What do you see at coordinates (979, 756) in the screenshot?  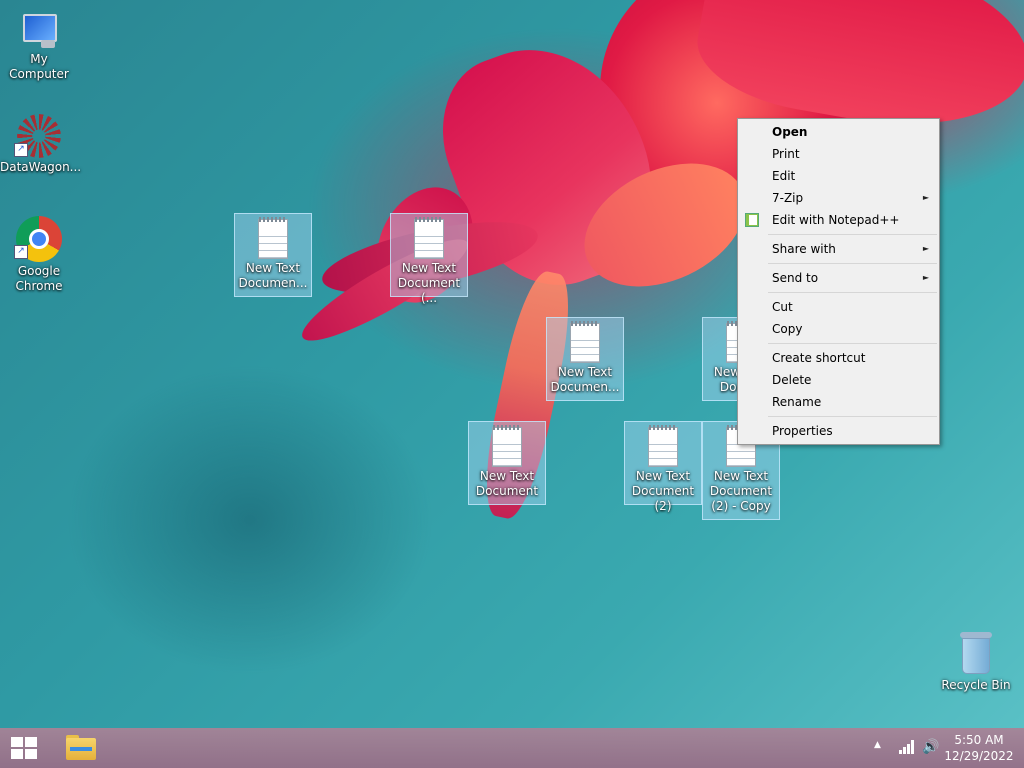 I see `clock-date: 12/29/2022` at bounding box center [979, 756].